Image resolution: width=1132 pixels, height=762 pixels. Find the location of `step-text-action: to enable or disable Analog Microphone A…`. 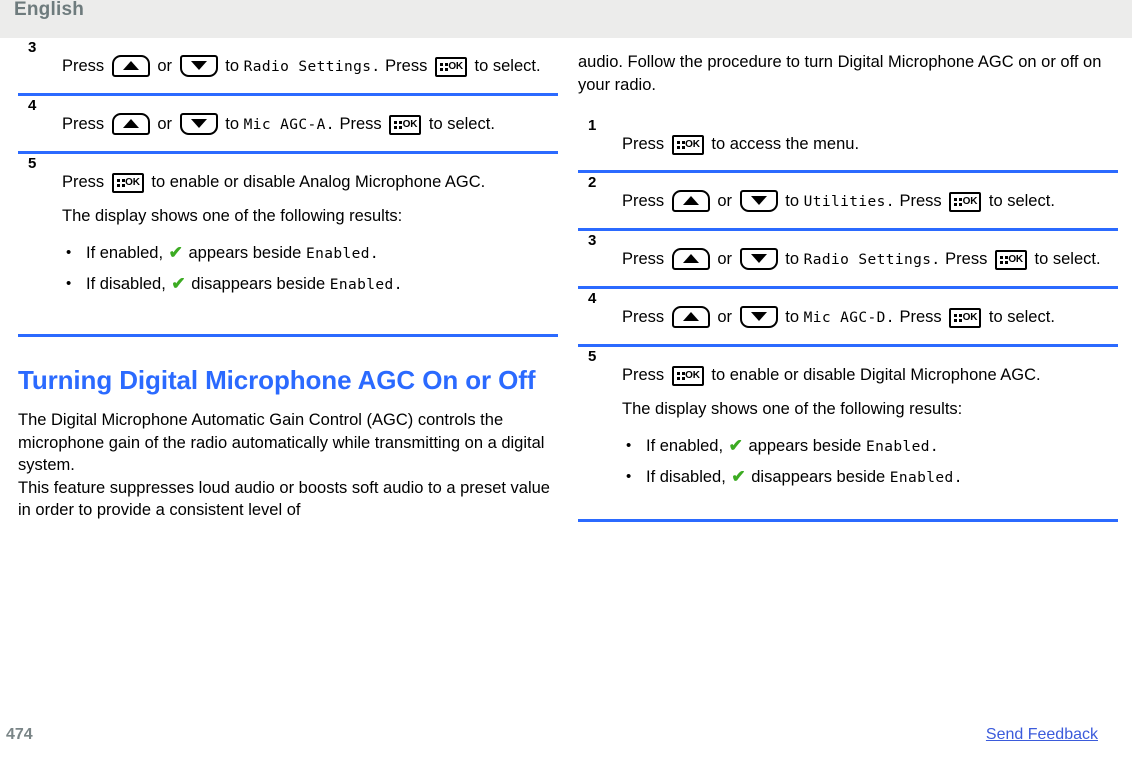

step-text-action: to enable or disable Analog Microphone A… is located at coordinates (318, 182).